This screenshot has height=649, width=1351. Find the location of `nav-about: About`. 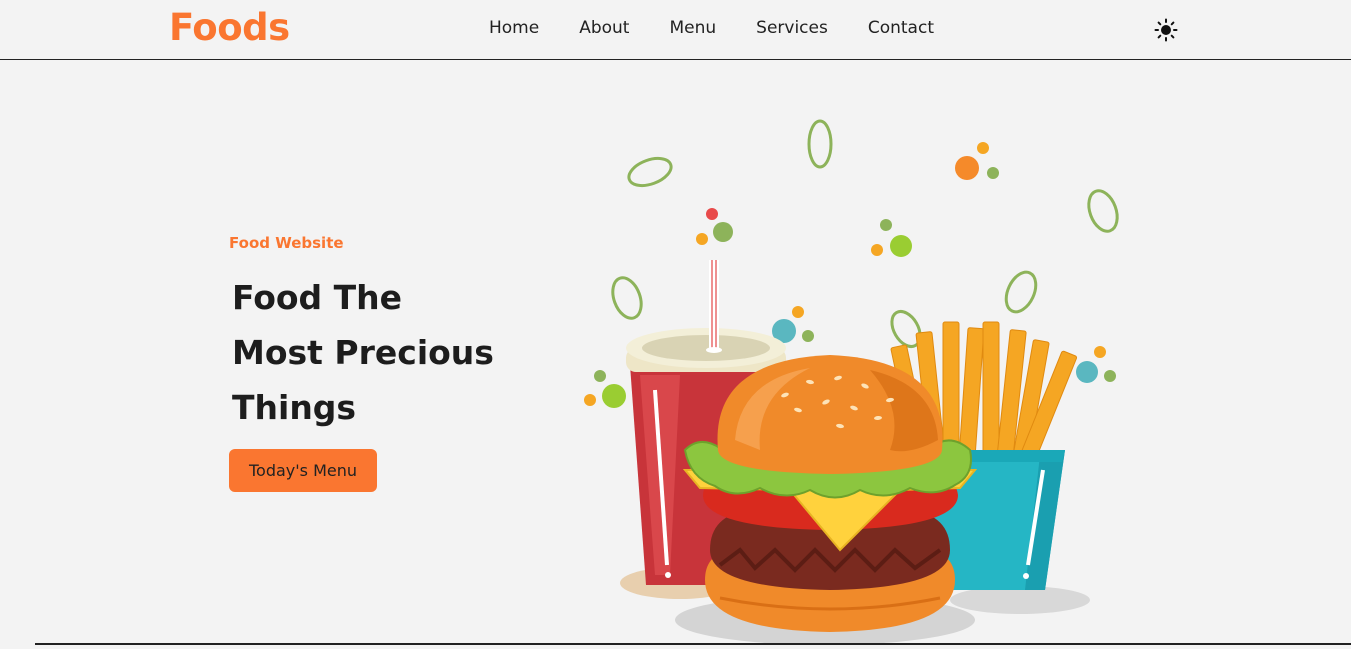

nav-about: About is located at coordinates (604, 28).